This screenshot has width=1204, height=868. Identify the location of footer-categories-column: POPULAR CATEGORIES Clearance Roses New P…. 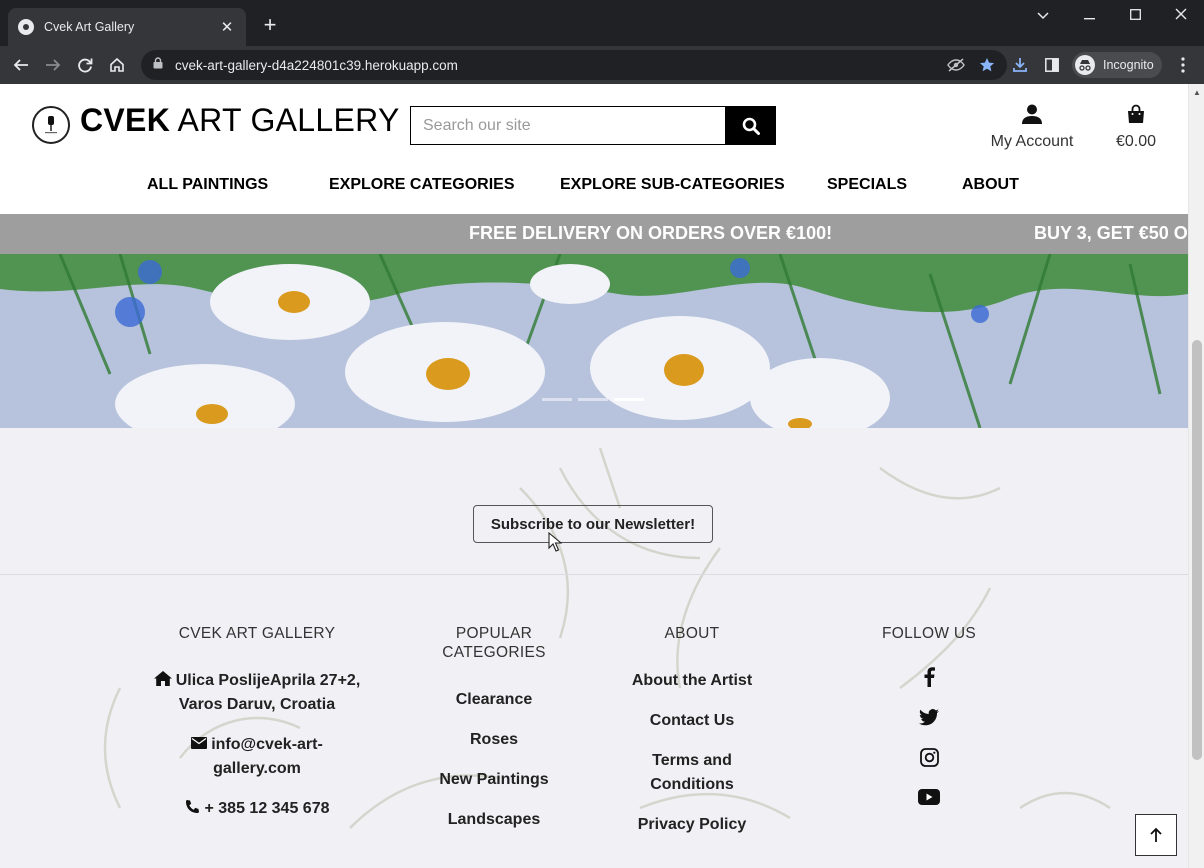
(494, 728).